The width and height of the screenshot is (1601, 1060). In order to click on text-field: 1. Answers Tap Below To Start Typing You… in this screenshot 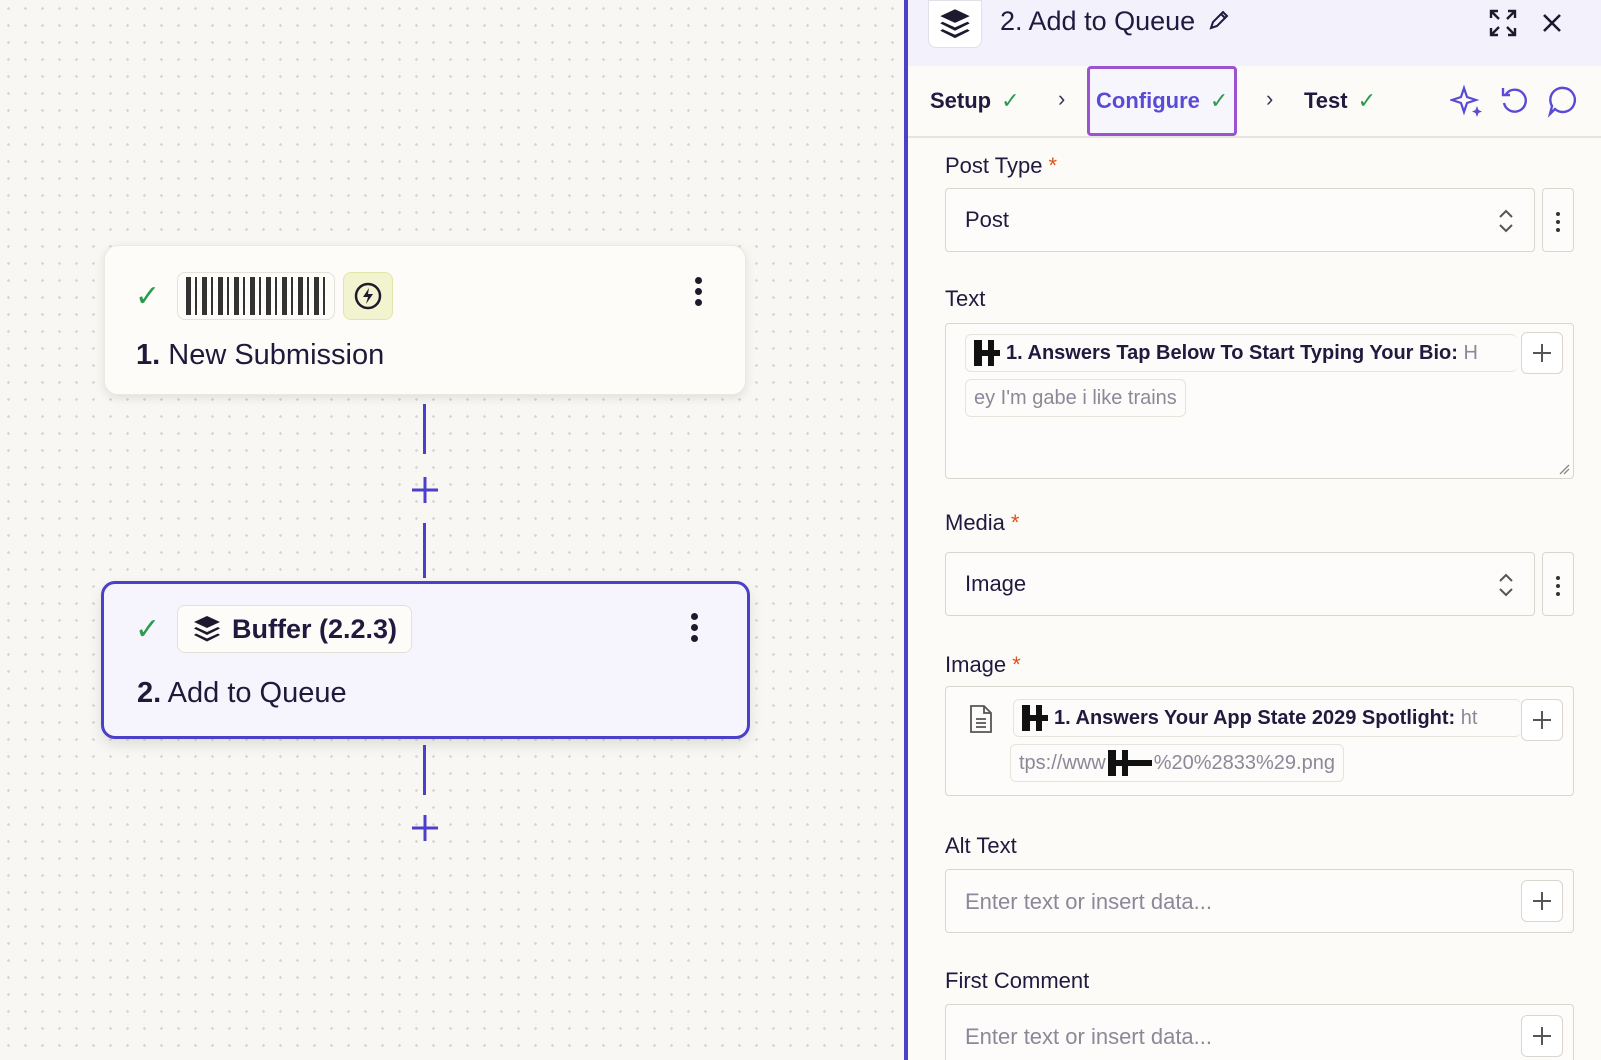, I will do `click(1259, 401)`.